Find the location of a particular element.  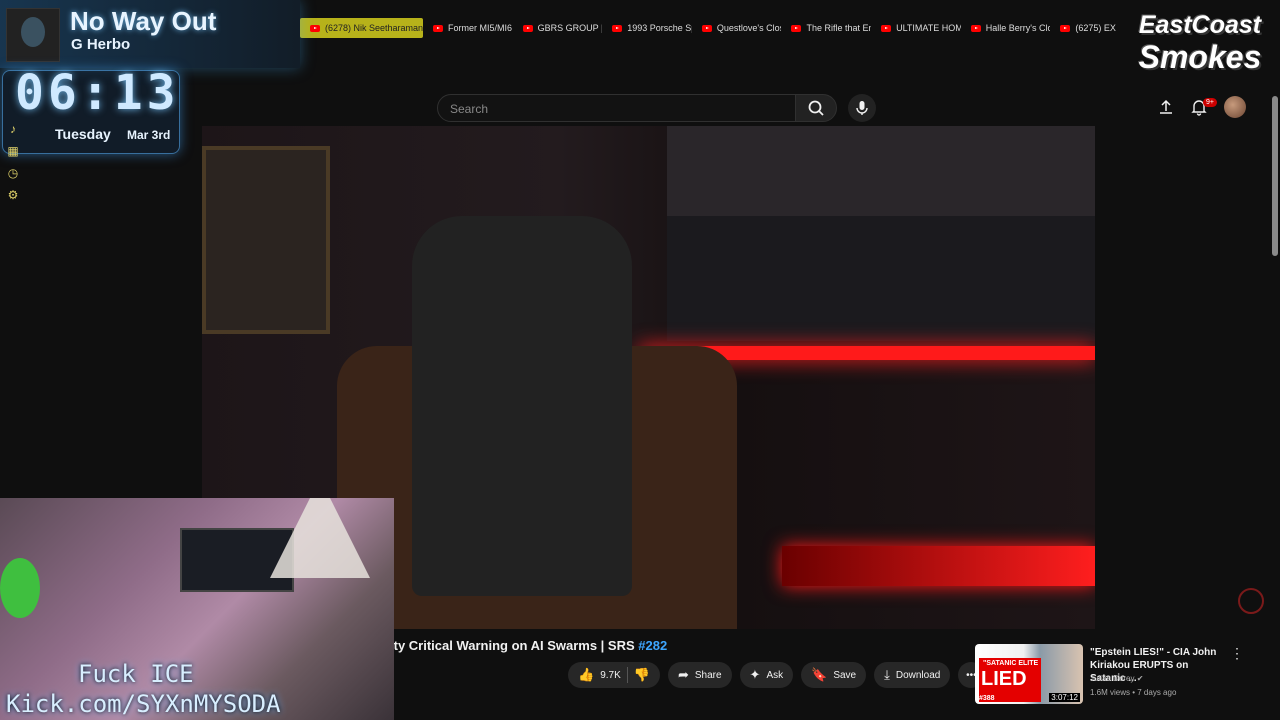

track-title: No Way Out is located at coordinates (143, 21).